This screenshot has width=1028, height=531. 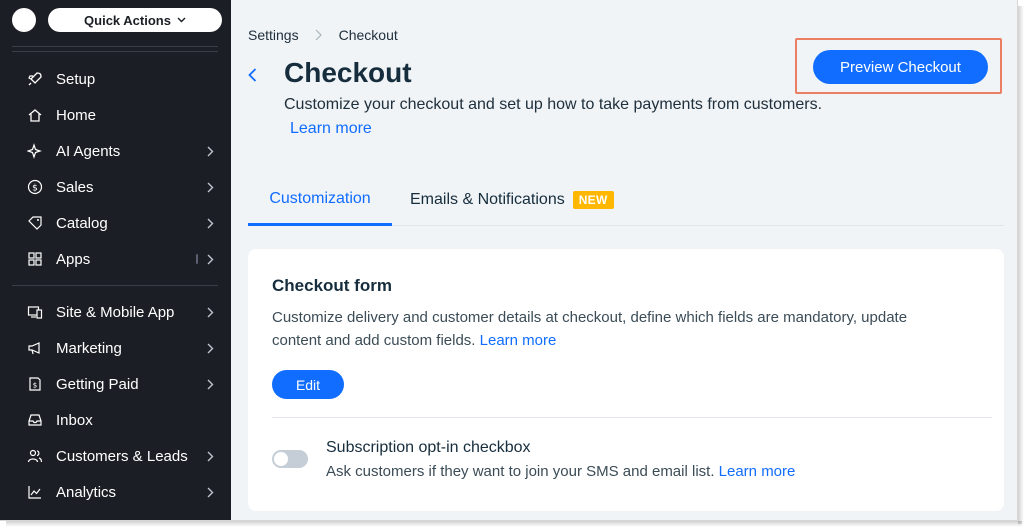 I want to click on sidebar-item-analytics: Analytics, so click(x=115, y=492).